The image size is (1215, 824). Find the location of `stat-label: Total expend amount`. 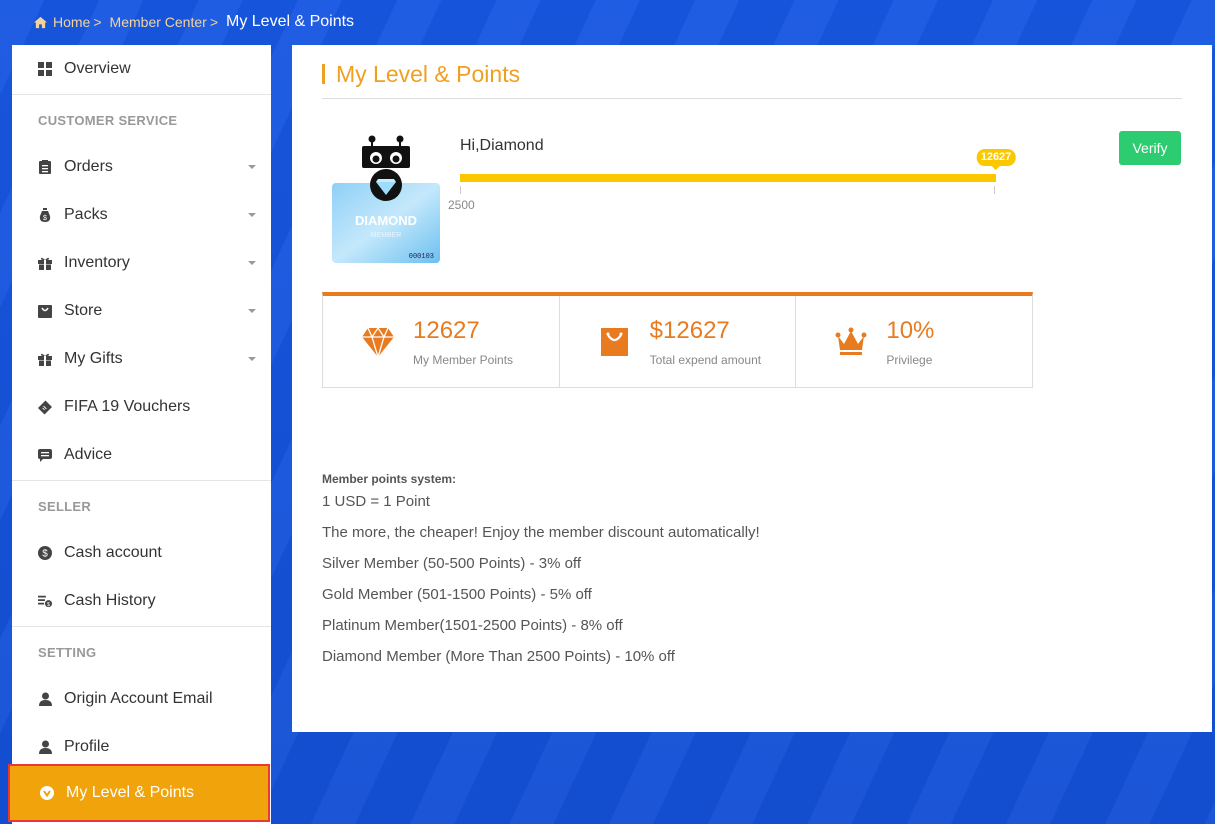

stat-label: Total expend amount is located at coordinates (705, 360).